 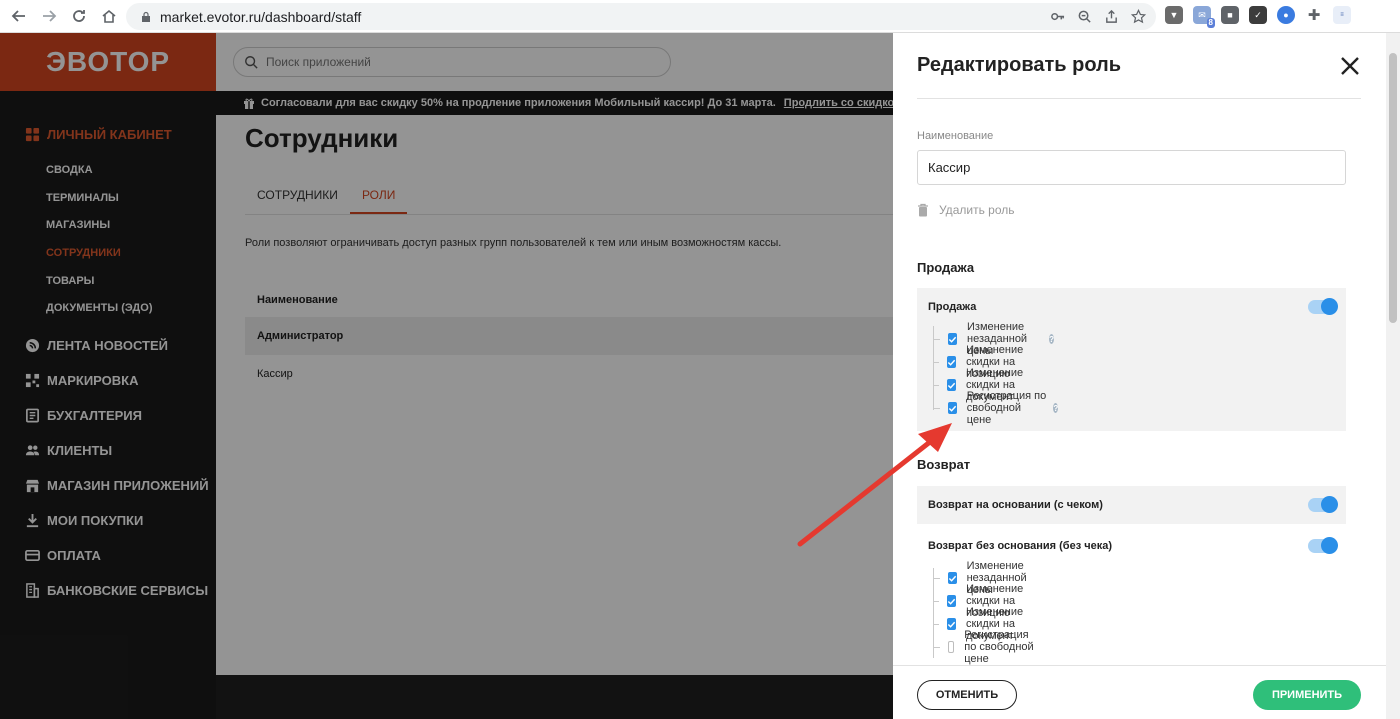 What do you see at coordinates (1286, 15) in the screenshot?
I see `globe-extension-icon: ●` at bounding box center [1286, 15].